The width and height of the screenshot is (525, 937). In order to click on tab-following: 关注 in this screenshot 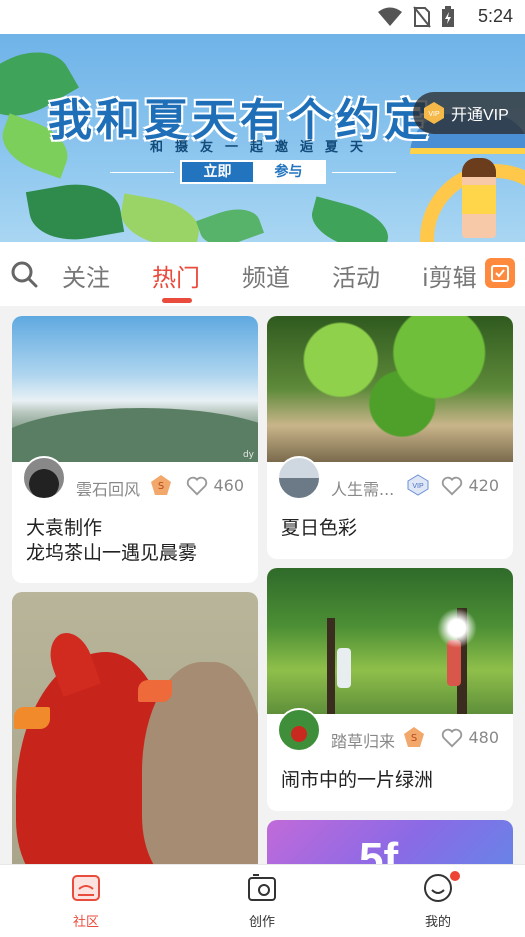, I will do `click(86, 275)`.